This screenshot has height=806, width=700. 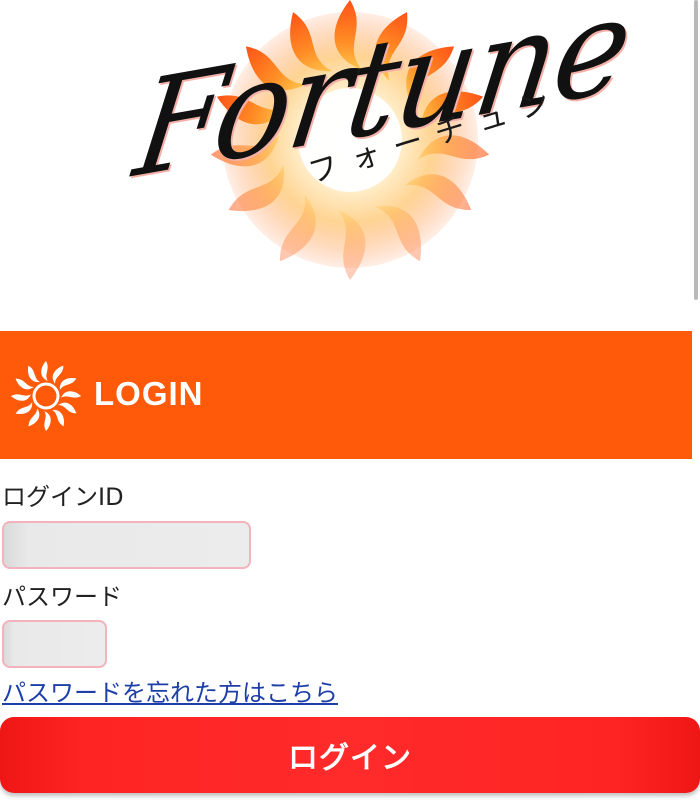 I want to click on password-input, so click(x=54, y=644).